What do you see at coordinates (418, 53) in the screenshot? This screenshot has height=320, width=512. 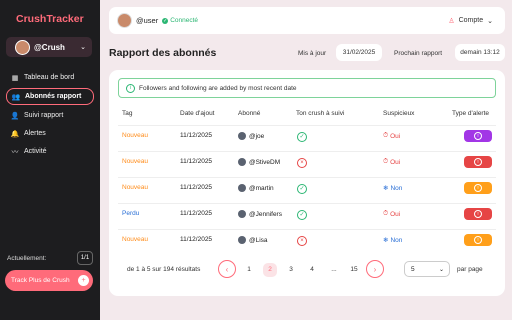 I see `next-report-label: Prochain rapport` at bounding box center [418, 53].